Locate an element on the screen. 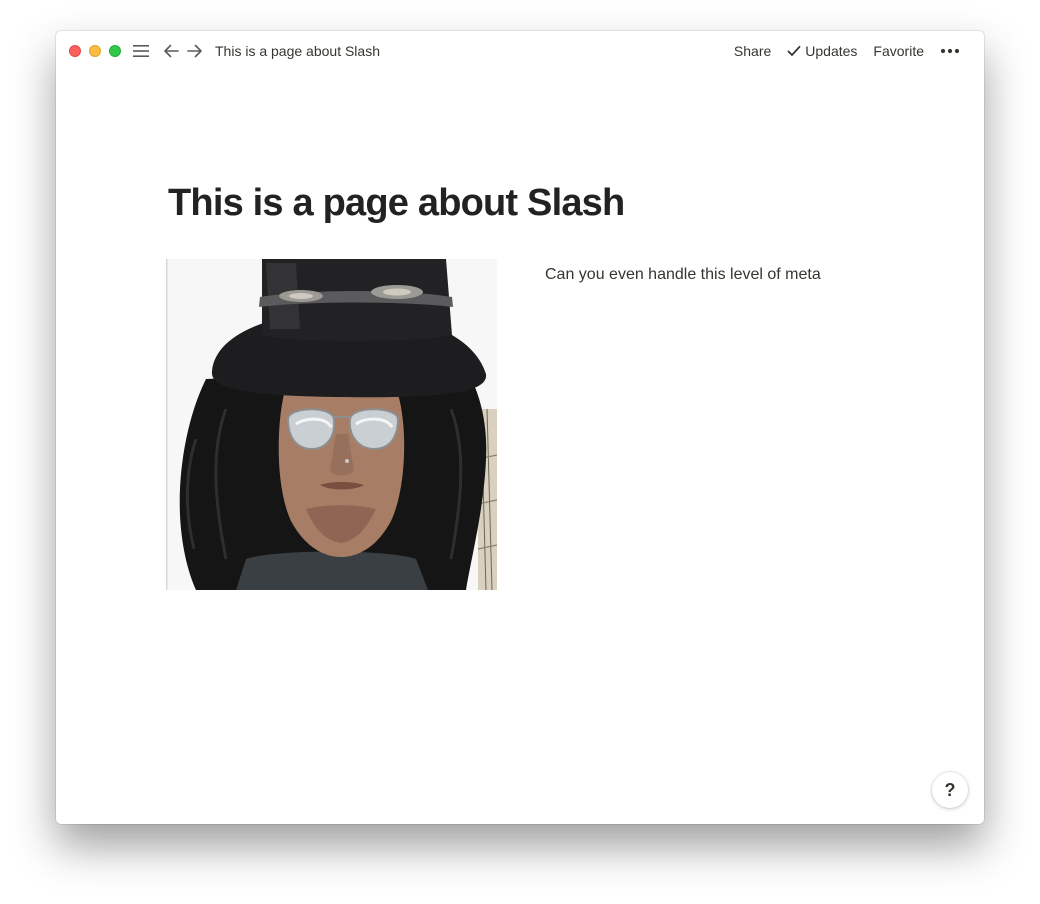 This screenshot has width=1040, height=904. breadcrumb: This is a page about Slash is located at coordinates (297, 51).